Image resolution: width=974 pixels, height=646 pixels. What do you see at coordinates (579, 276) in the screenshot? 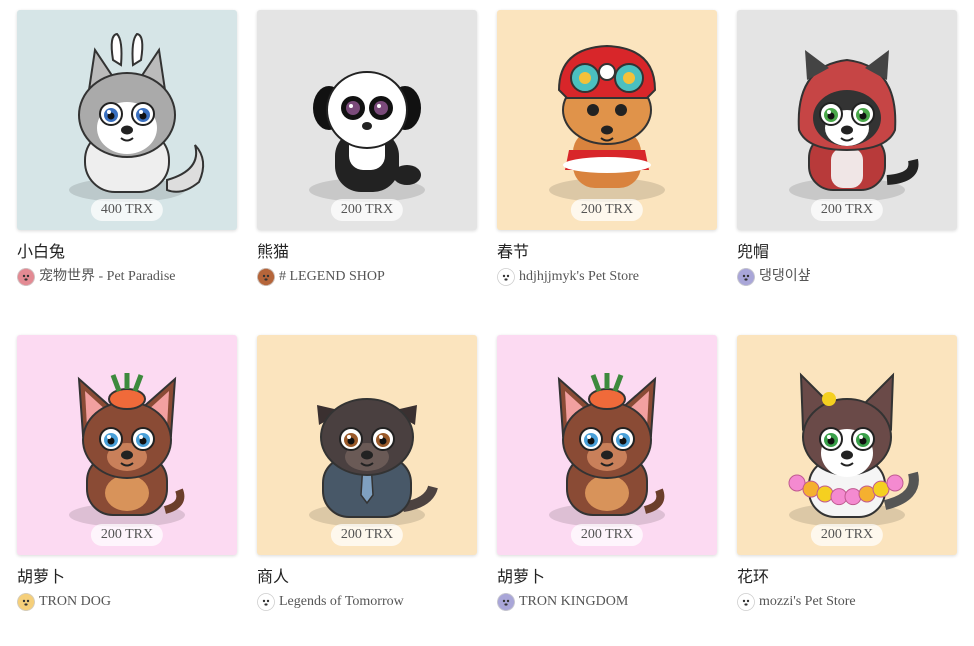
I see `seller-name: hdjhjjmyk's Pet Store` at bounding box center [579, 276].